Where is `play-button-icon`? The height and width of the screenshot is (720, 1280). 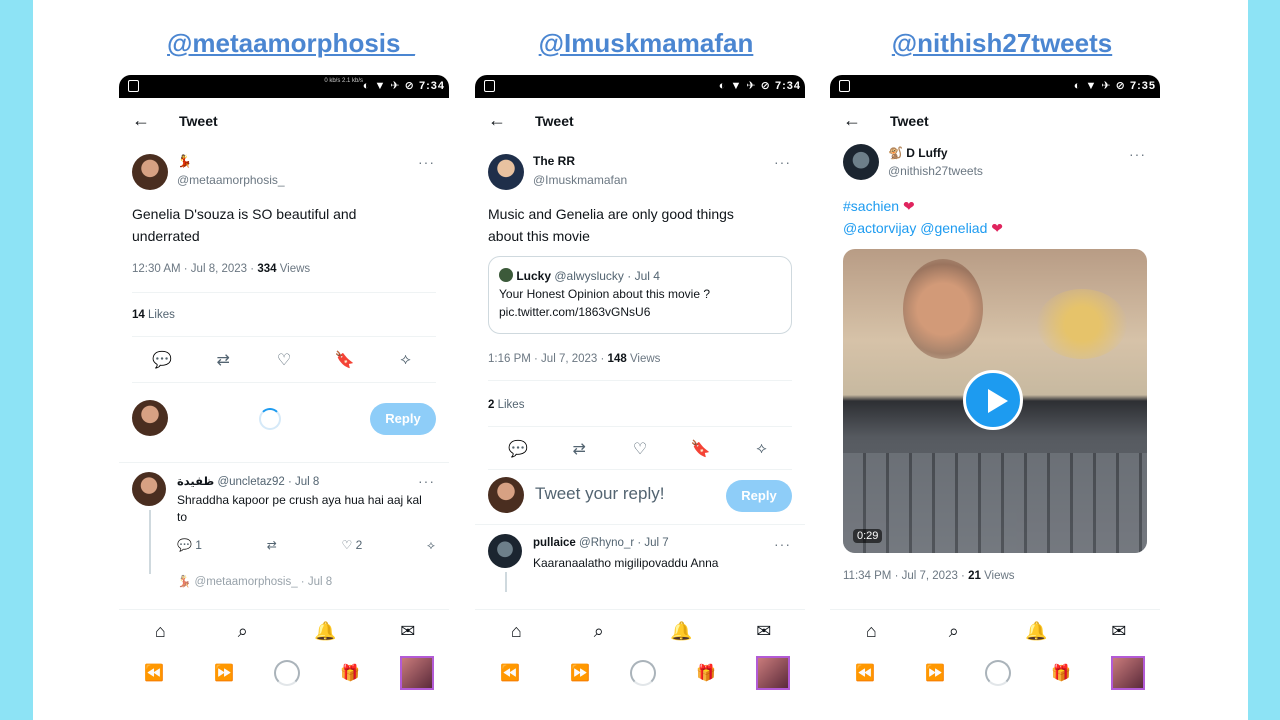
play-button-icon is located at coordinates (993, 400).